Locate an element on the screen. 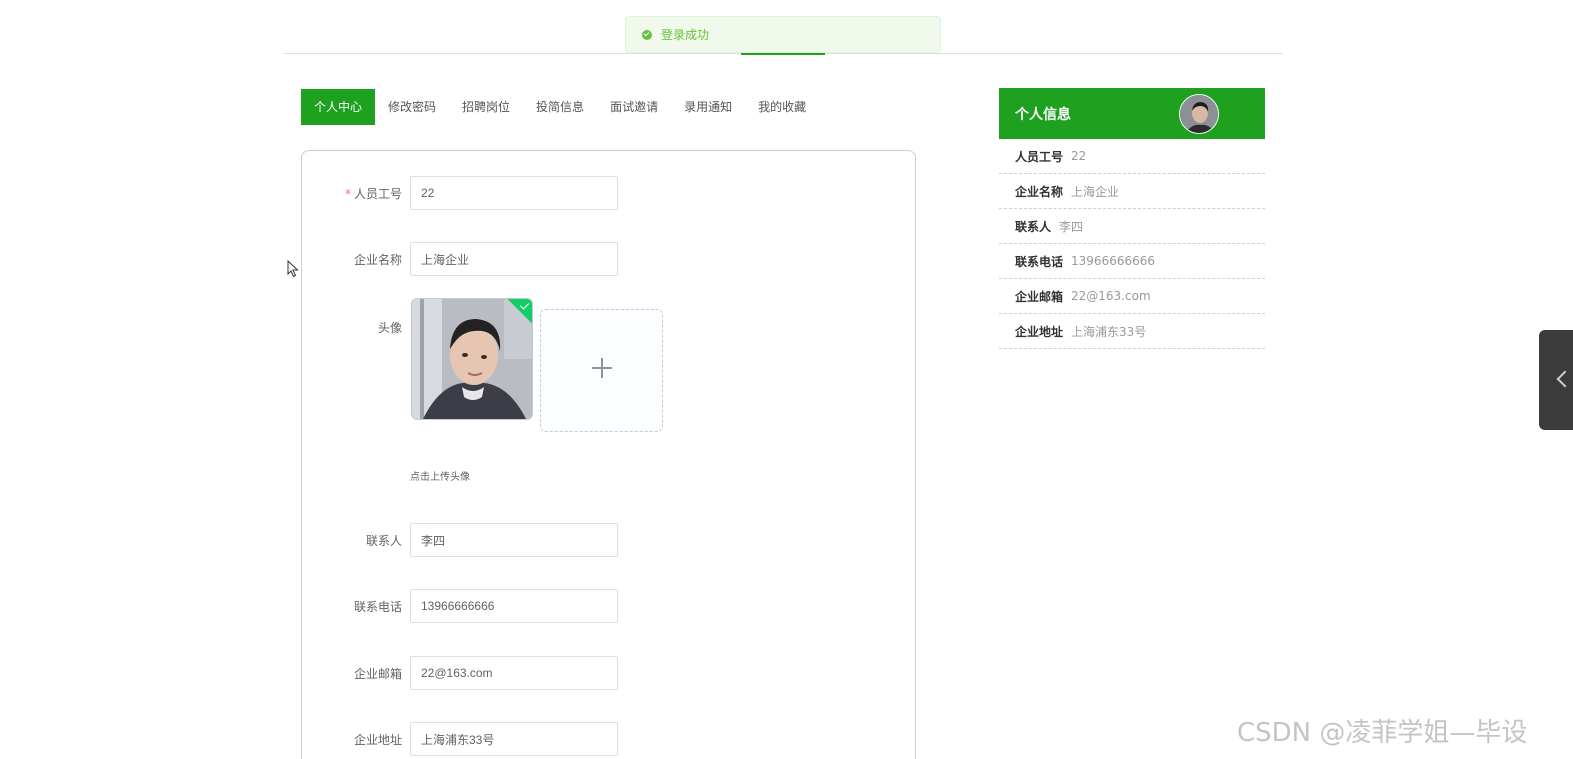 This screenshot has height=759, width=1573. form-row-phone: 联系电话 is located at coordinates (460, 606).